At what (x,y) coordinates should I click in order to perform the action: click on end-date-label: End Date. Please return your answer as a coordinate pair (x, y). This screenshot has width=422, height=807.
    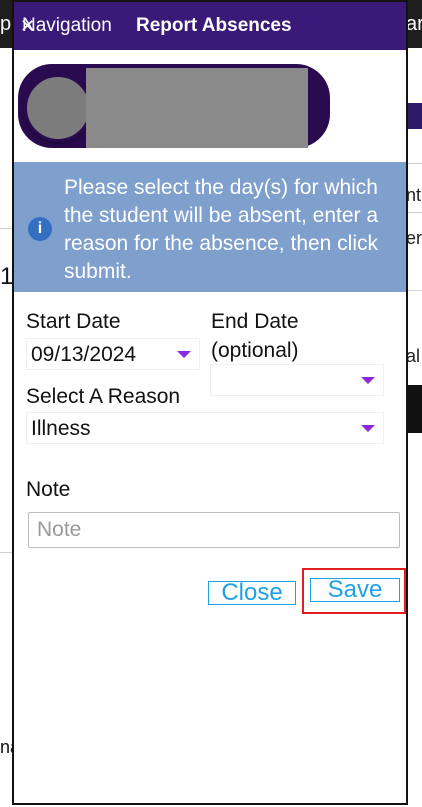
    Looking at the image, I should click on (255, 321).